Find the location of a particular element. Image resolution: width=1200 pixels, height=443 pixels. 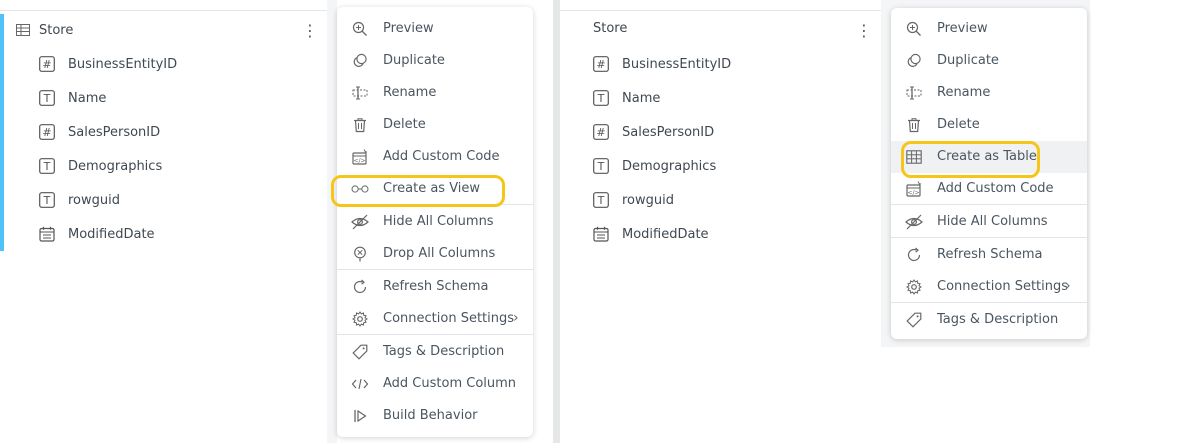

menu-item-create-as-table: Create as Table is located at coordinates (989, 157).